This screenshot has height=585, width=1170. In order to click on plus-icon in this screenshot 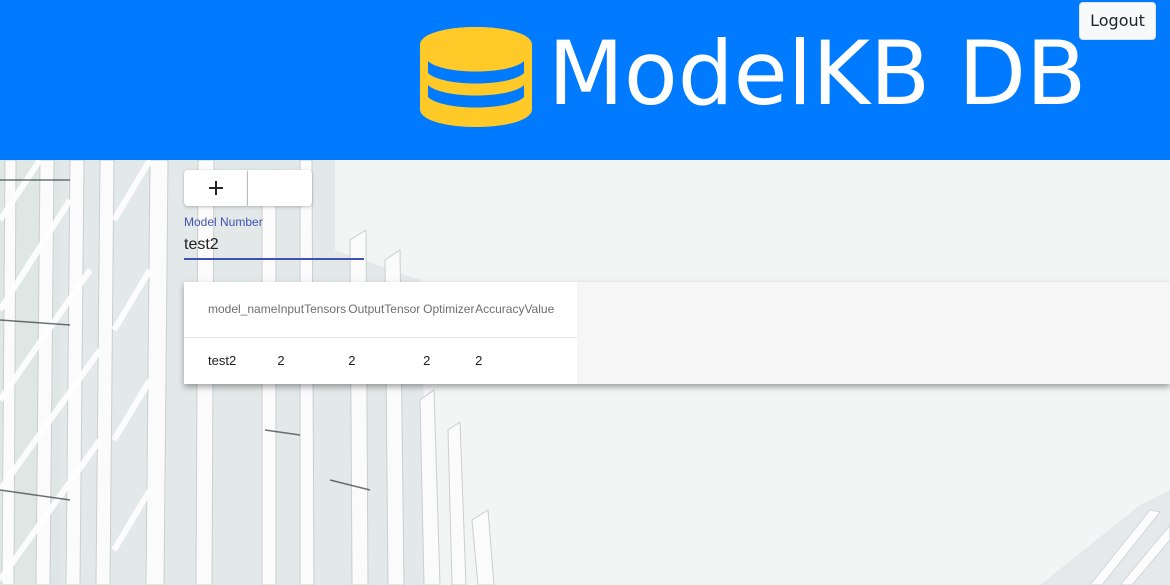, I will do `click(215, 188)`.